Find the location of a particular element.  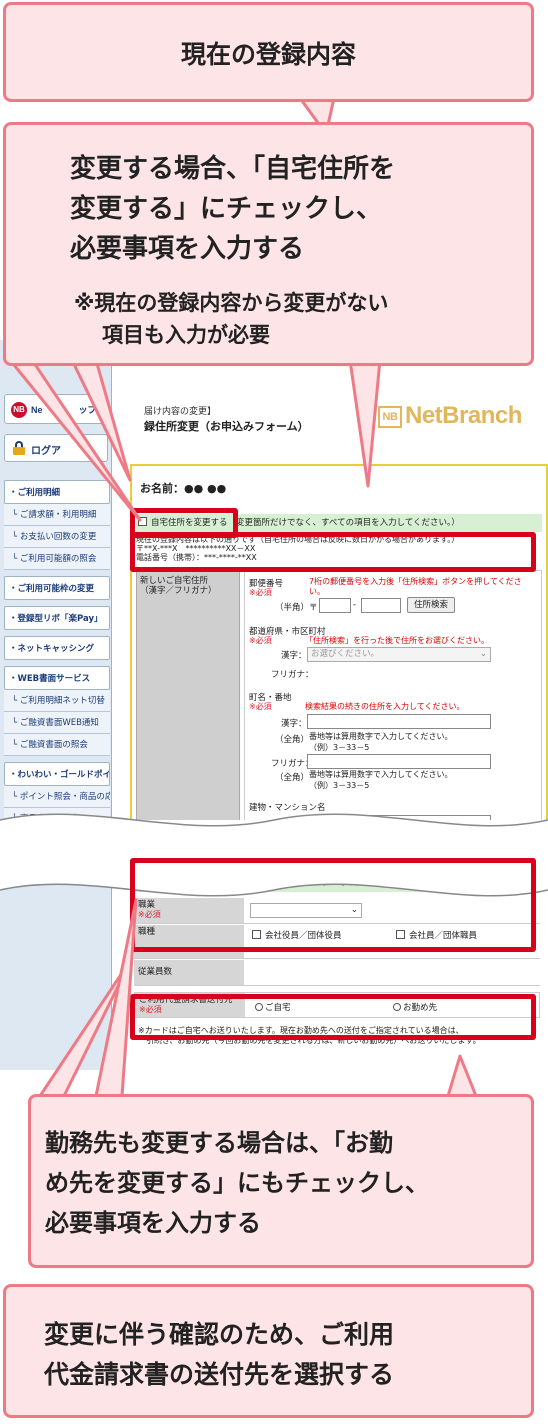

pref-kana-label: フリガナ： is located at coordinates (292, 675).